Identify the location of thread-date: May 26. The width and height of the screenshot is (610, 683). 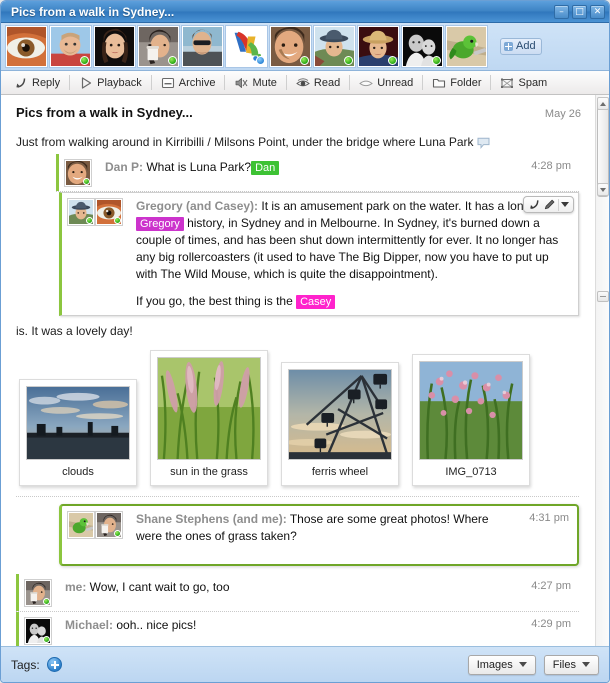
(562, 114).